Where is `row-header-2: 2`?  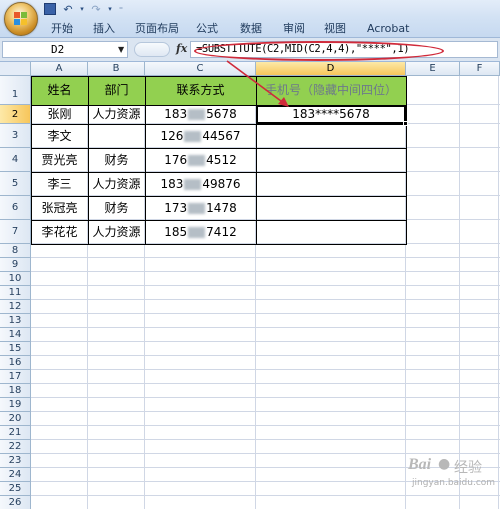 row-header-2: 2 is located at coordinates (15, 114).